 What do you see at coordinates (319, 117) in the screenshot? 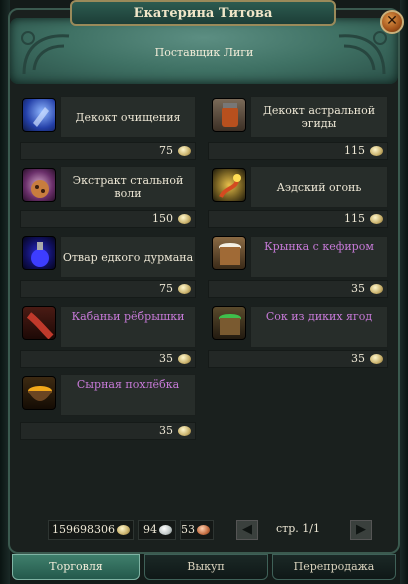
I see `item-name: Декокт астральной эгиды` at bounding box center [319, 117].